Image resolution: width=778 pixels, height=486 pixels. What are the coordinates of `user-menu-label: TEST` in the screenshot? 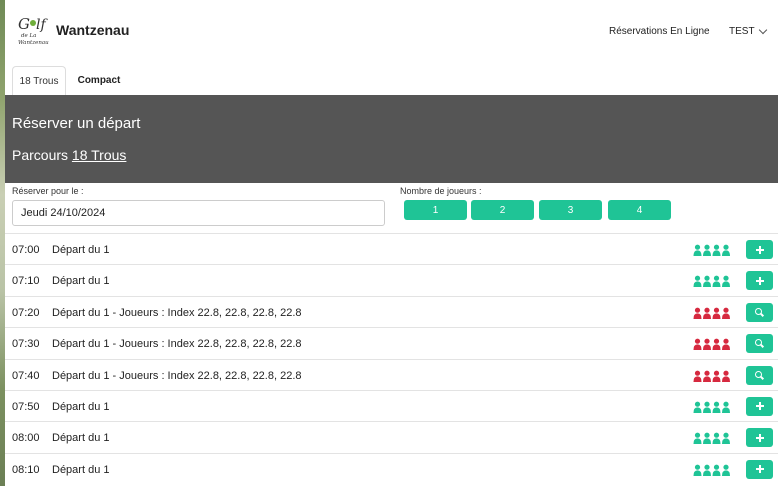 It's located at (742, 31).